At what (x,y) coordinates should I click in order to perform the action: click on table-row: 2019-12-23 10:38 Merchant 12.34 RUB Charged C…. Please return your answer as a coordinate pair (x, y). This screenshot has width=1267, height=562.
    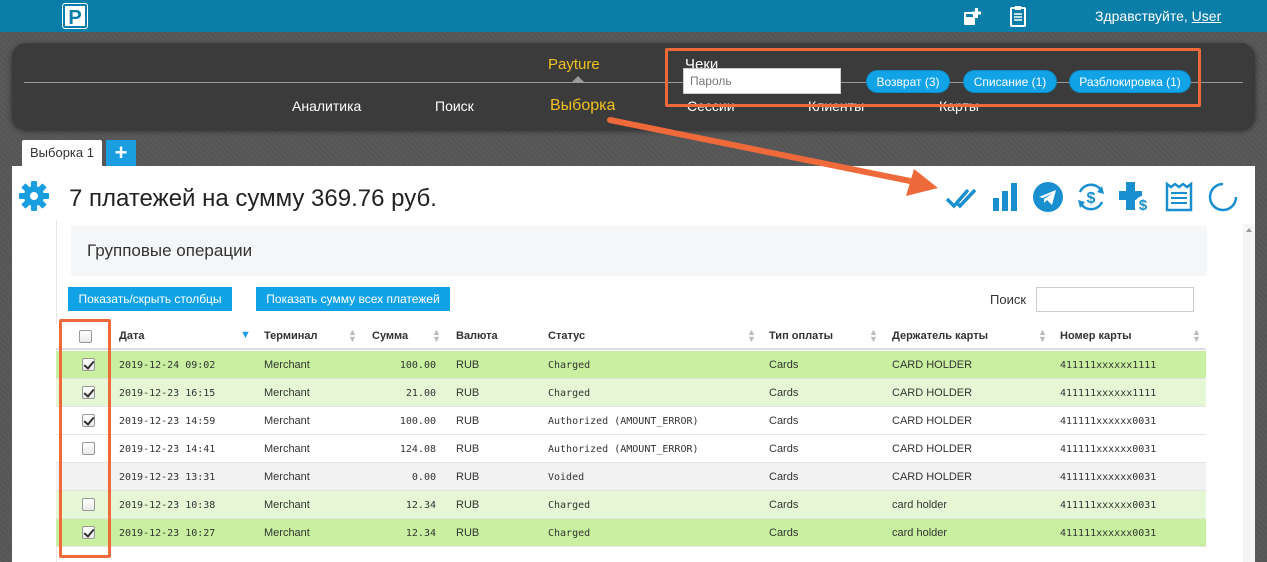
    Looking at the image, I should click on (631, 505).